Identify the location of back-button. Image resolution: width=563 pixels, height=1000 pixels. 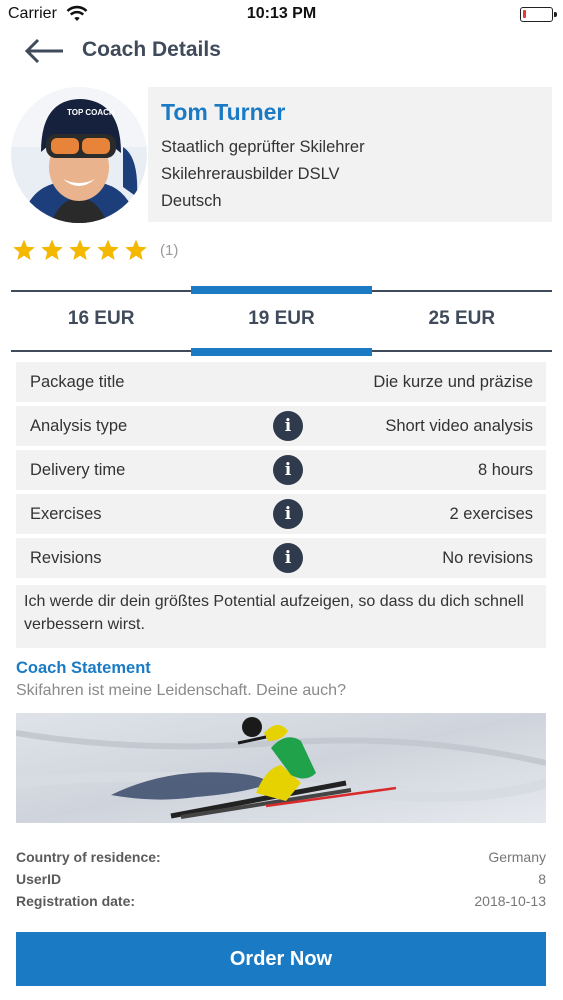
(44, 51).